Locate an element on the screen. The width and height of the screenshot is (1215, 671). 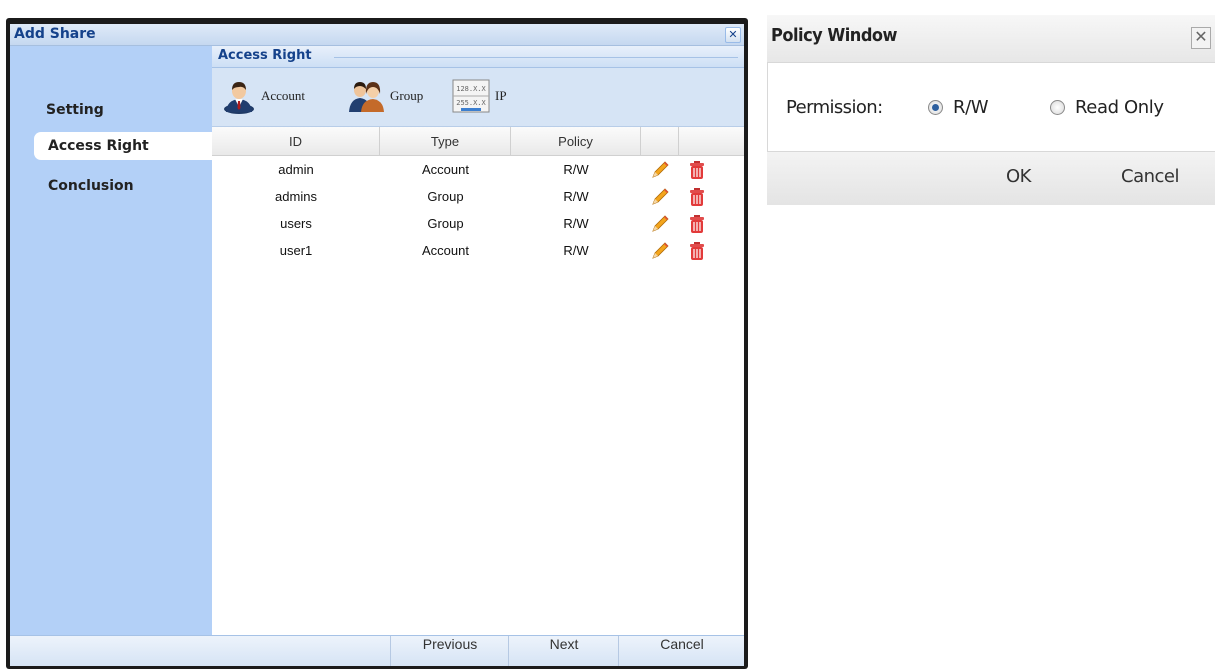
add-ip-label: IP is located at coordinates (501, 95).